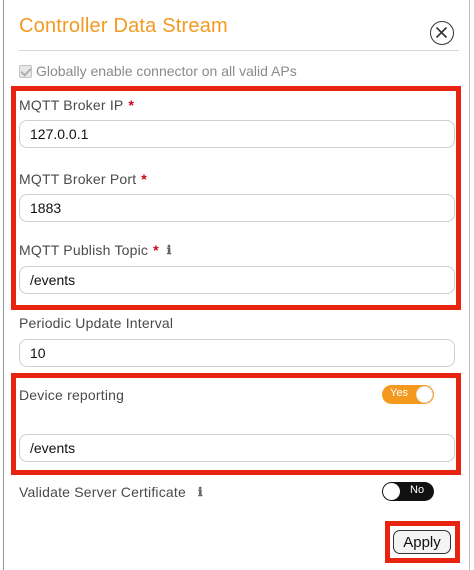  What do you see at coordinates (83, 179) in the screenshot?
I see `broker-port-label: MQTT Broker Port *` at bounding box center [83, 179].